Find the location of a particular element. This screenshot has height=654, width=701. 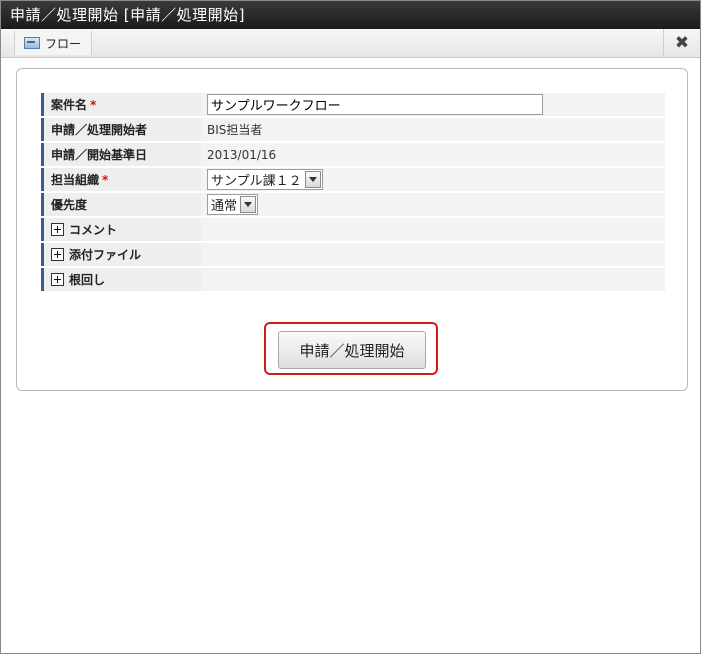

field-value-priority: 通常 is located at coordinates (433, 204).